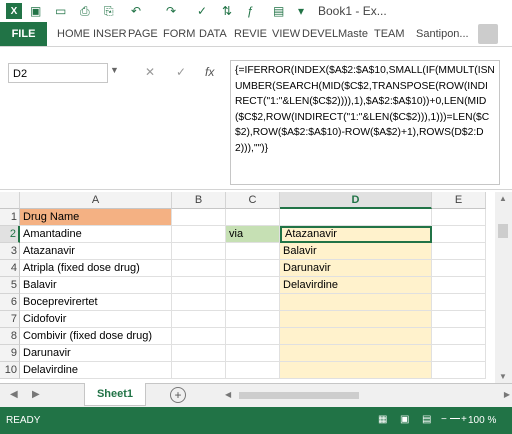 The height and width of the screenshot is (434, 512). I want to click on page-break-icon: ▤, so click(426, 419).